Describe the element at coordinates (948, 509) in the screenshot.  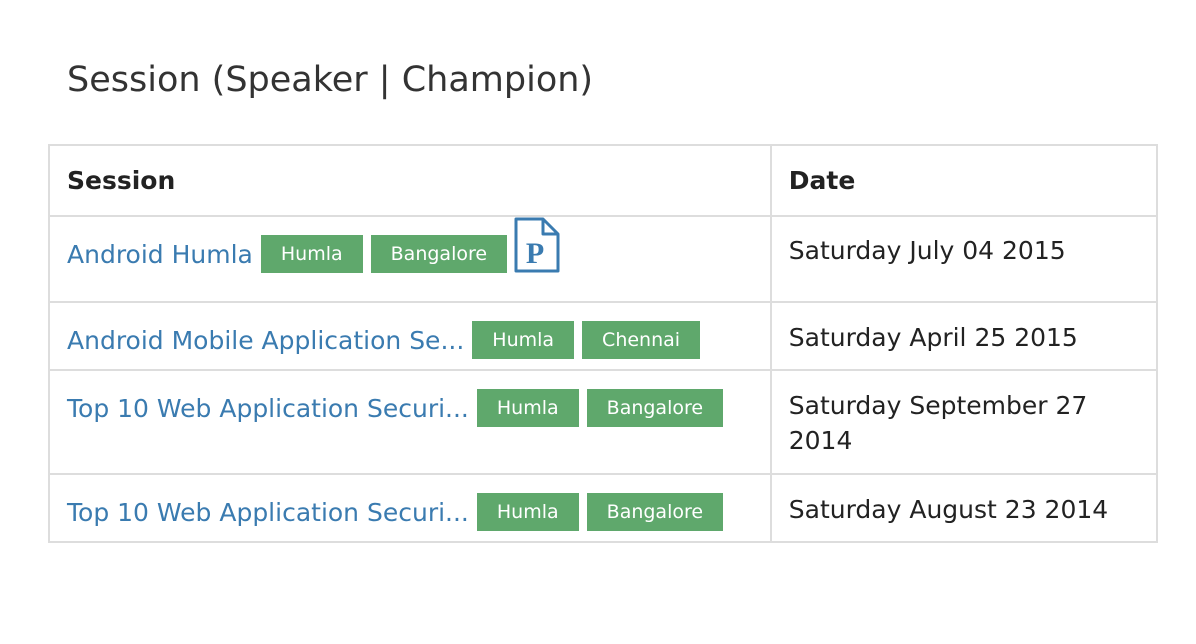
I see `session-date: Saturday August 23 2014` at that location.